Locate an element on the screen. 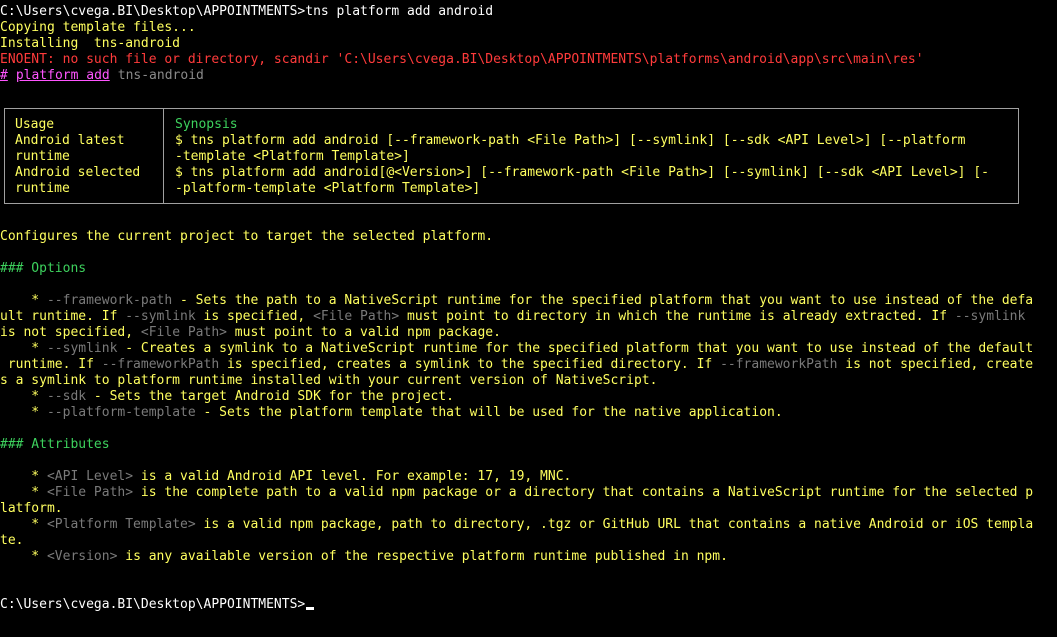 This screenshot has width=1057, height=637. cursor is located at coordinates (310, 608).